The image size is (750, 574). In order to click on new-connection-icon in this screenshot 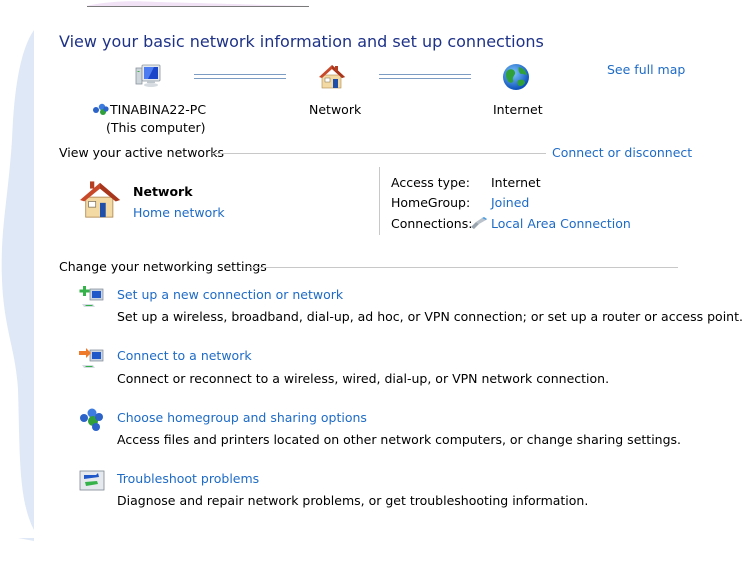, I will do `click(91, 296)`.